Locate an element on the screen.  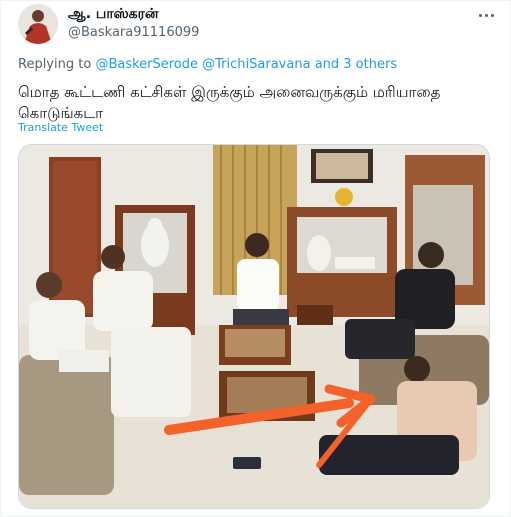
more-dots-icon is located at coordinates (486, 15).